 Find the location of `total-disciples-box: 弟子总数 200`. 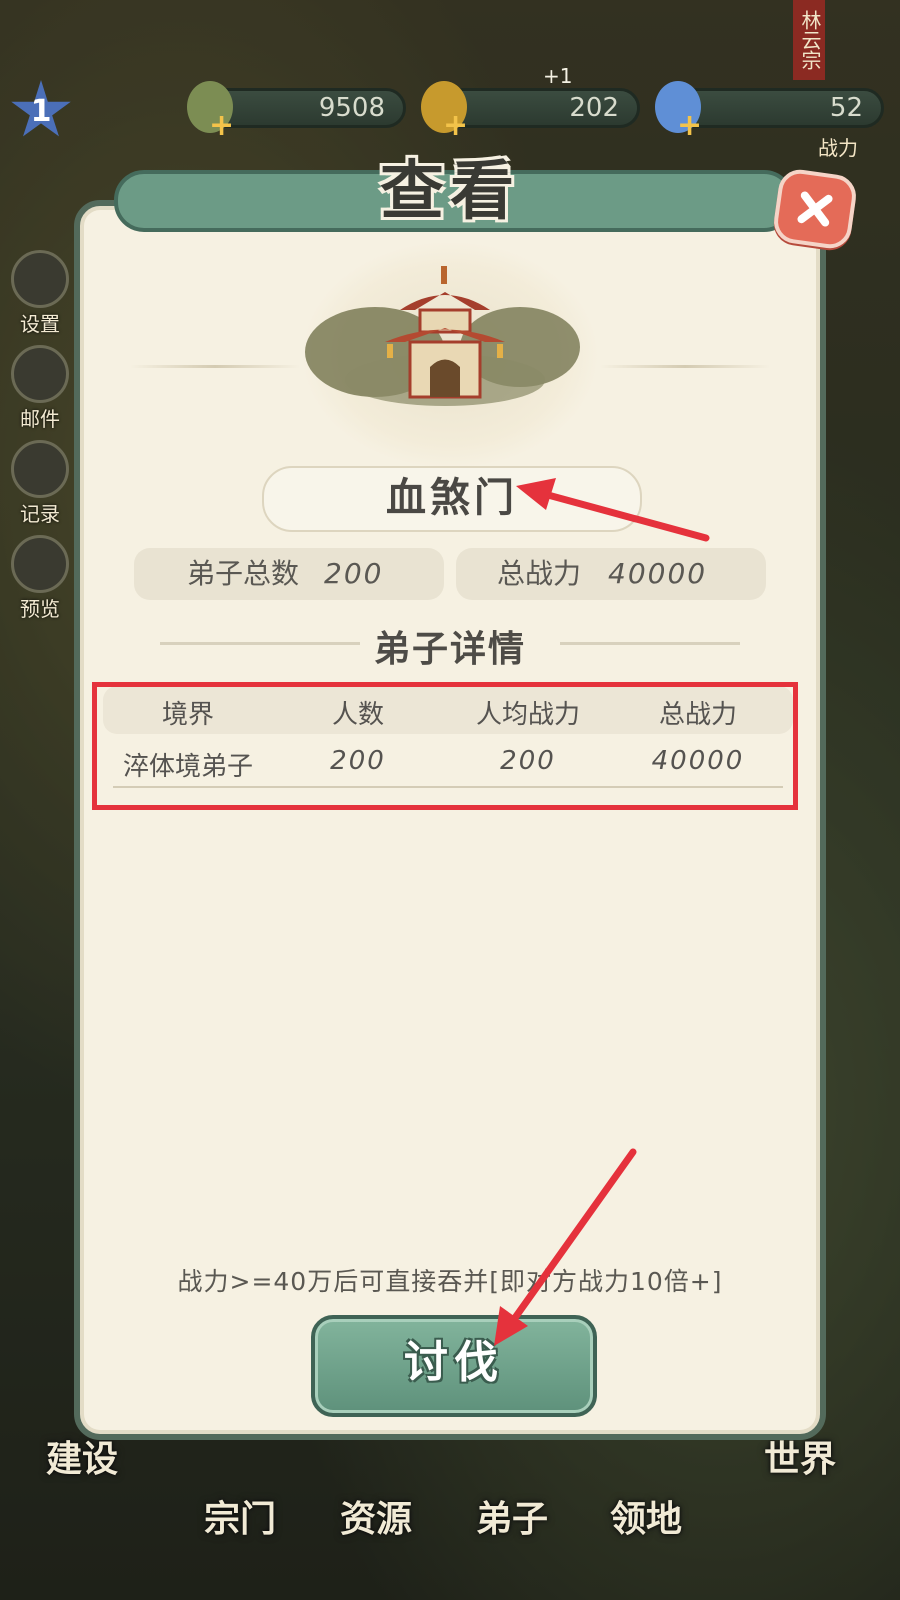

total-disciples-box: 弟子总数 200 is located at coordinates (289, 574).